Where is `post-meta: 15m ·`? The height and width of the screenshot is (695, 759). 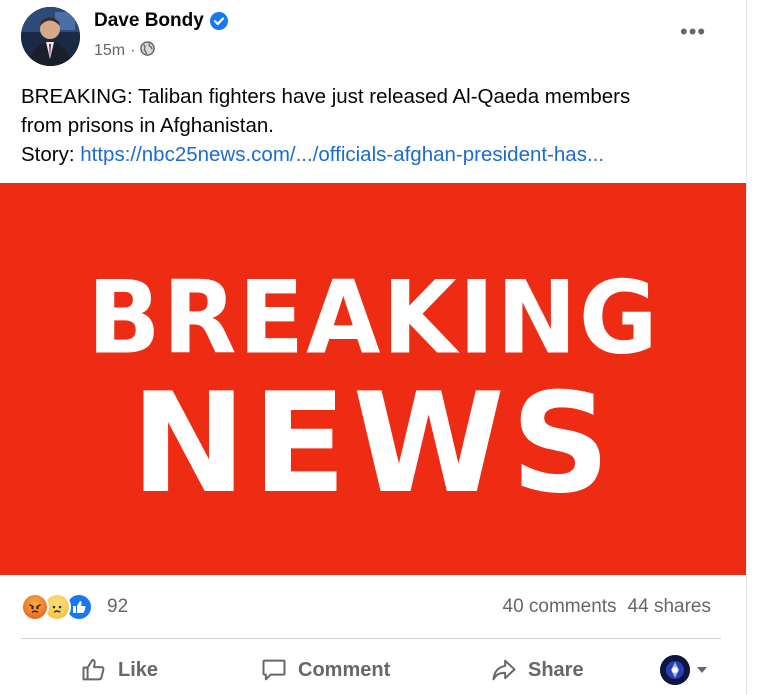 post-meta: 15m · is located at coordinates (125, 51).